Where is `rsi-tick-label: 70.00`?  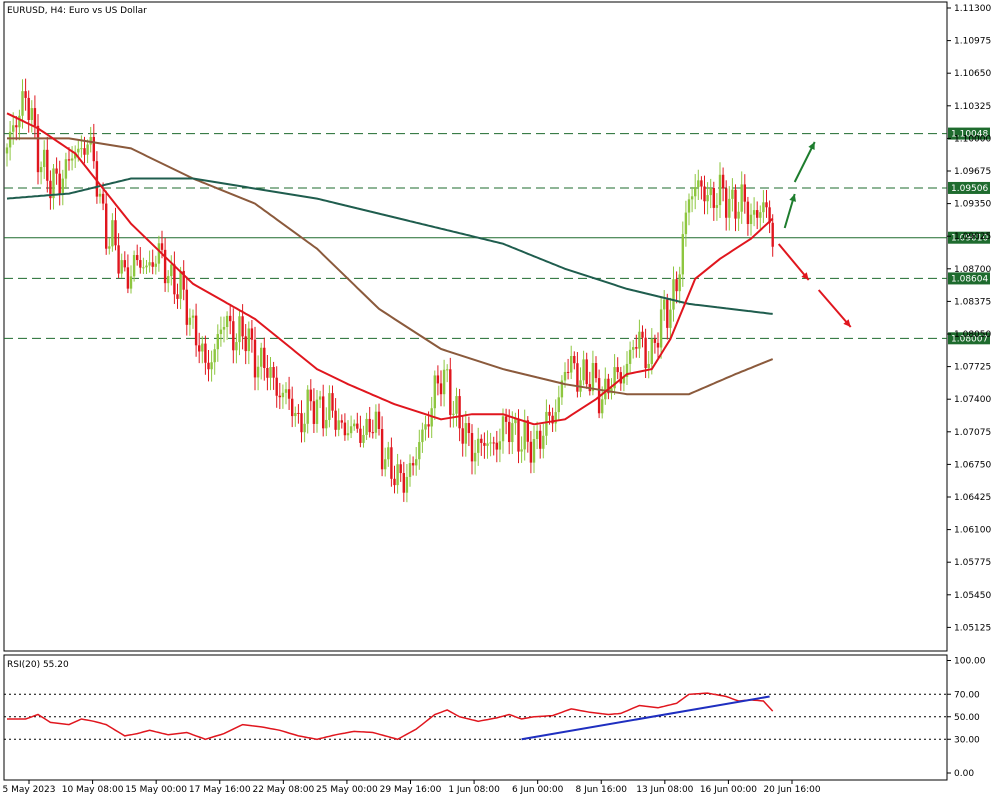 rsi-tick-label: 70.00 is located at coordinates (967, 695).